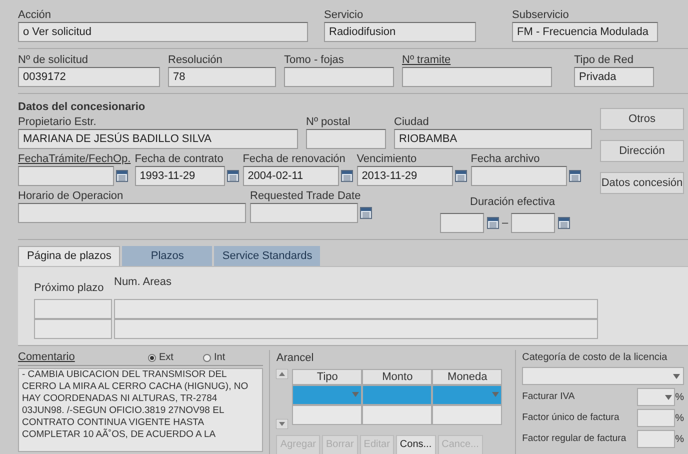  Describe the element at coordinates (412, 122) in the screenshot. I see `field-label: Ciudad` at that location.